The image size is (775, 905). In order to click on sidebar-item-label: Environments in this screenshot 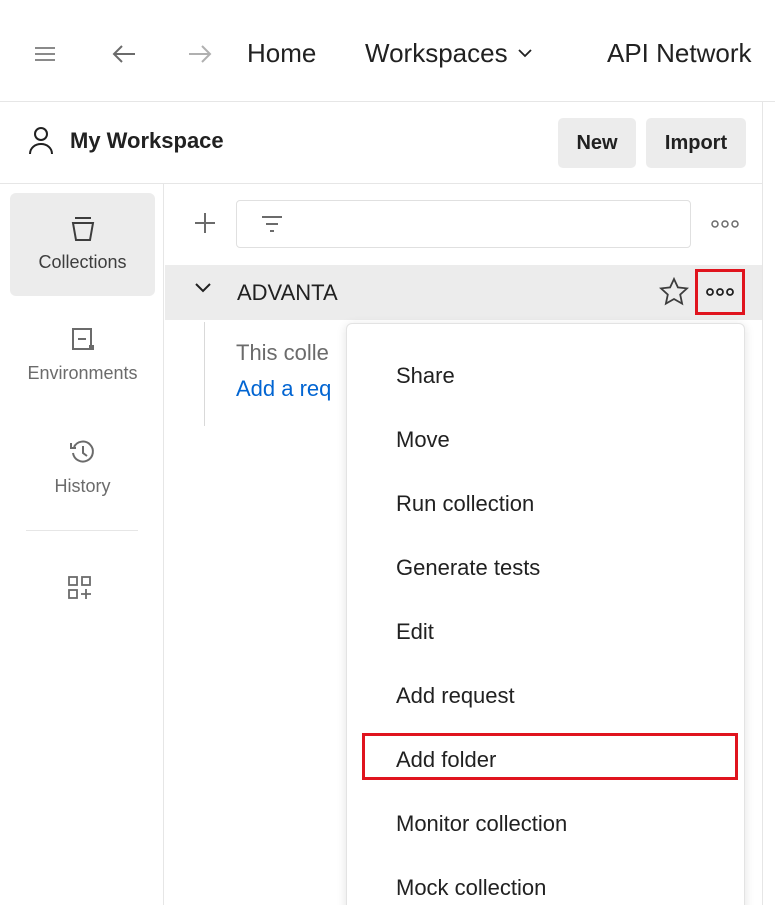, I will do `click(82, 373)`.